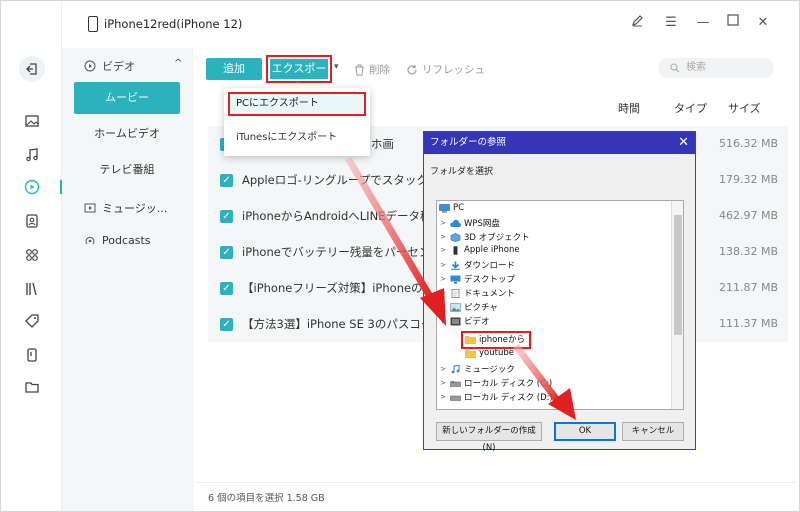  What do you see at coordinates (32, 289) in the screenshot?
I see `books-icon` at bounding box center [32, 289].